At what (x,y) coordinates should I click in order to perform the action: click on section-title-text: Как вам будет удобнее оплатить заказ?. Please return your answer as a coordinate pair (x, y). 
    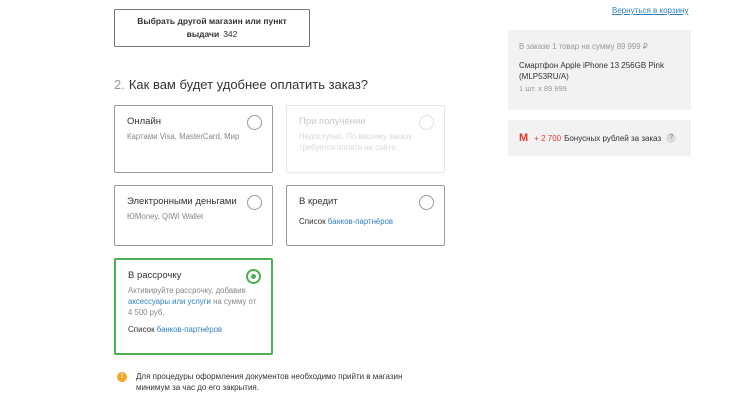
    Looking at the image, I should click on (248, 84).